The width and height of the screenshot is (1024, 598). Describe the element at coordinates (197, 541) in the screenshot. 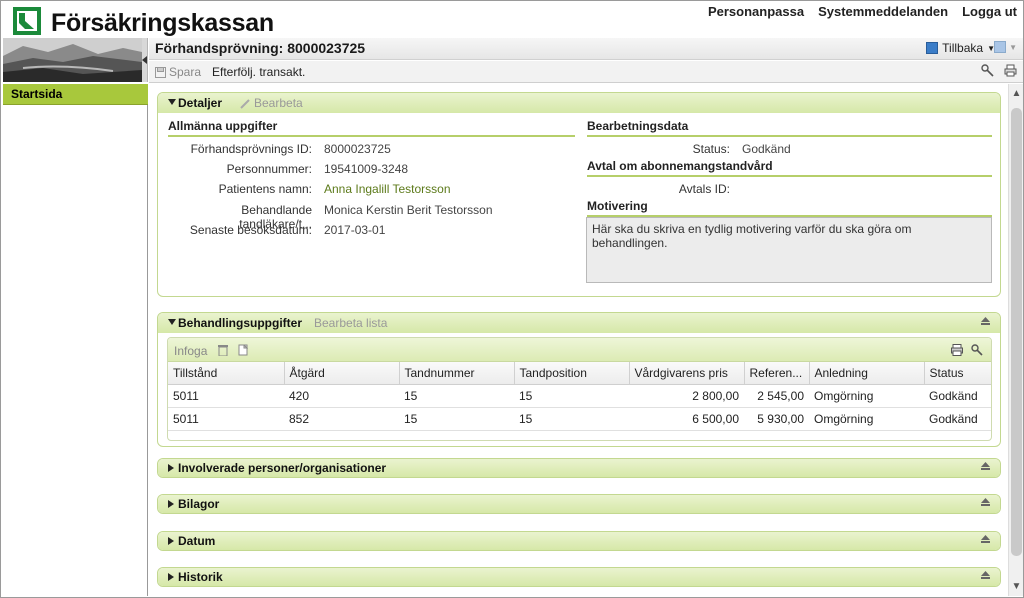

I see `dates-title: Datum` at that location.